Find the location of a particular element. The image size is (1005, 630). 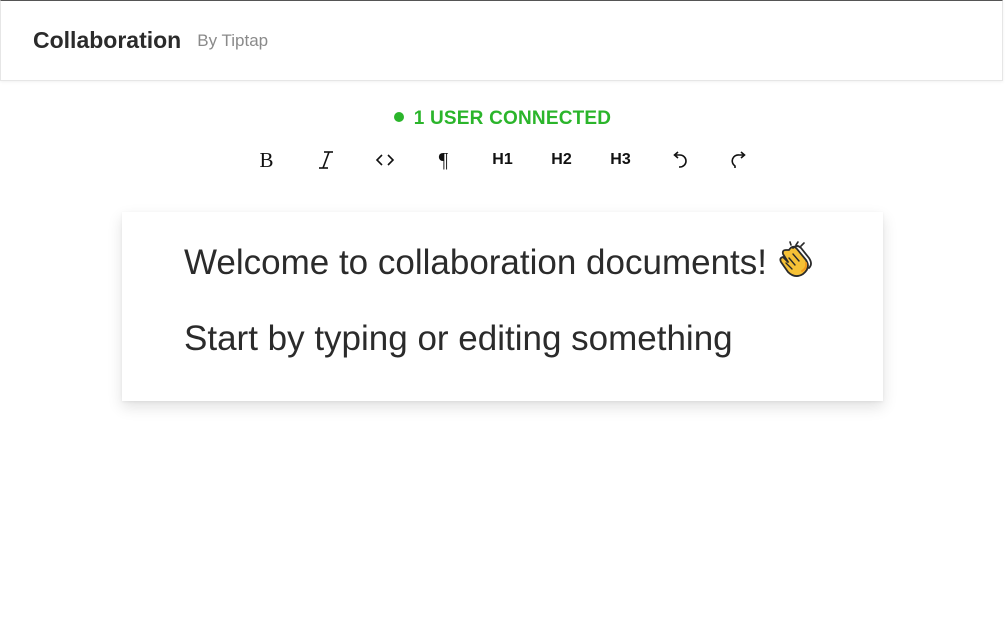

bold-icon: B is located at coordinates (266, 159).